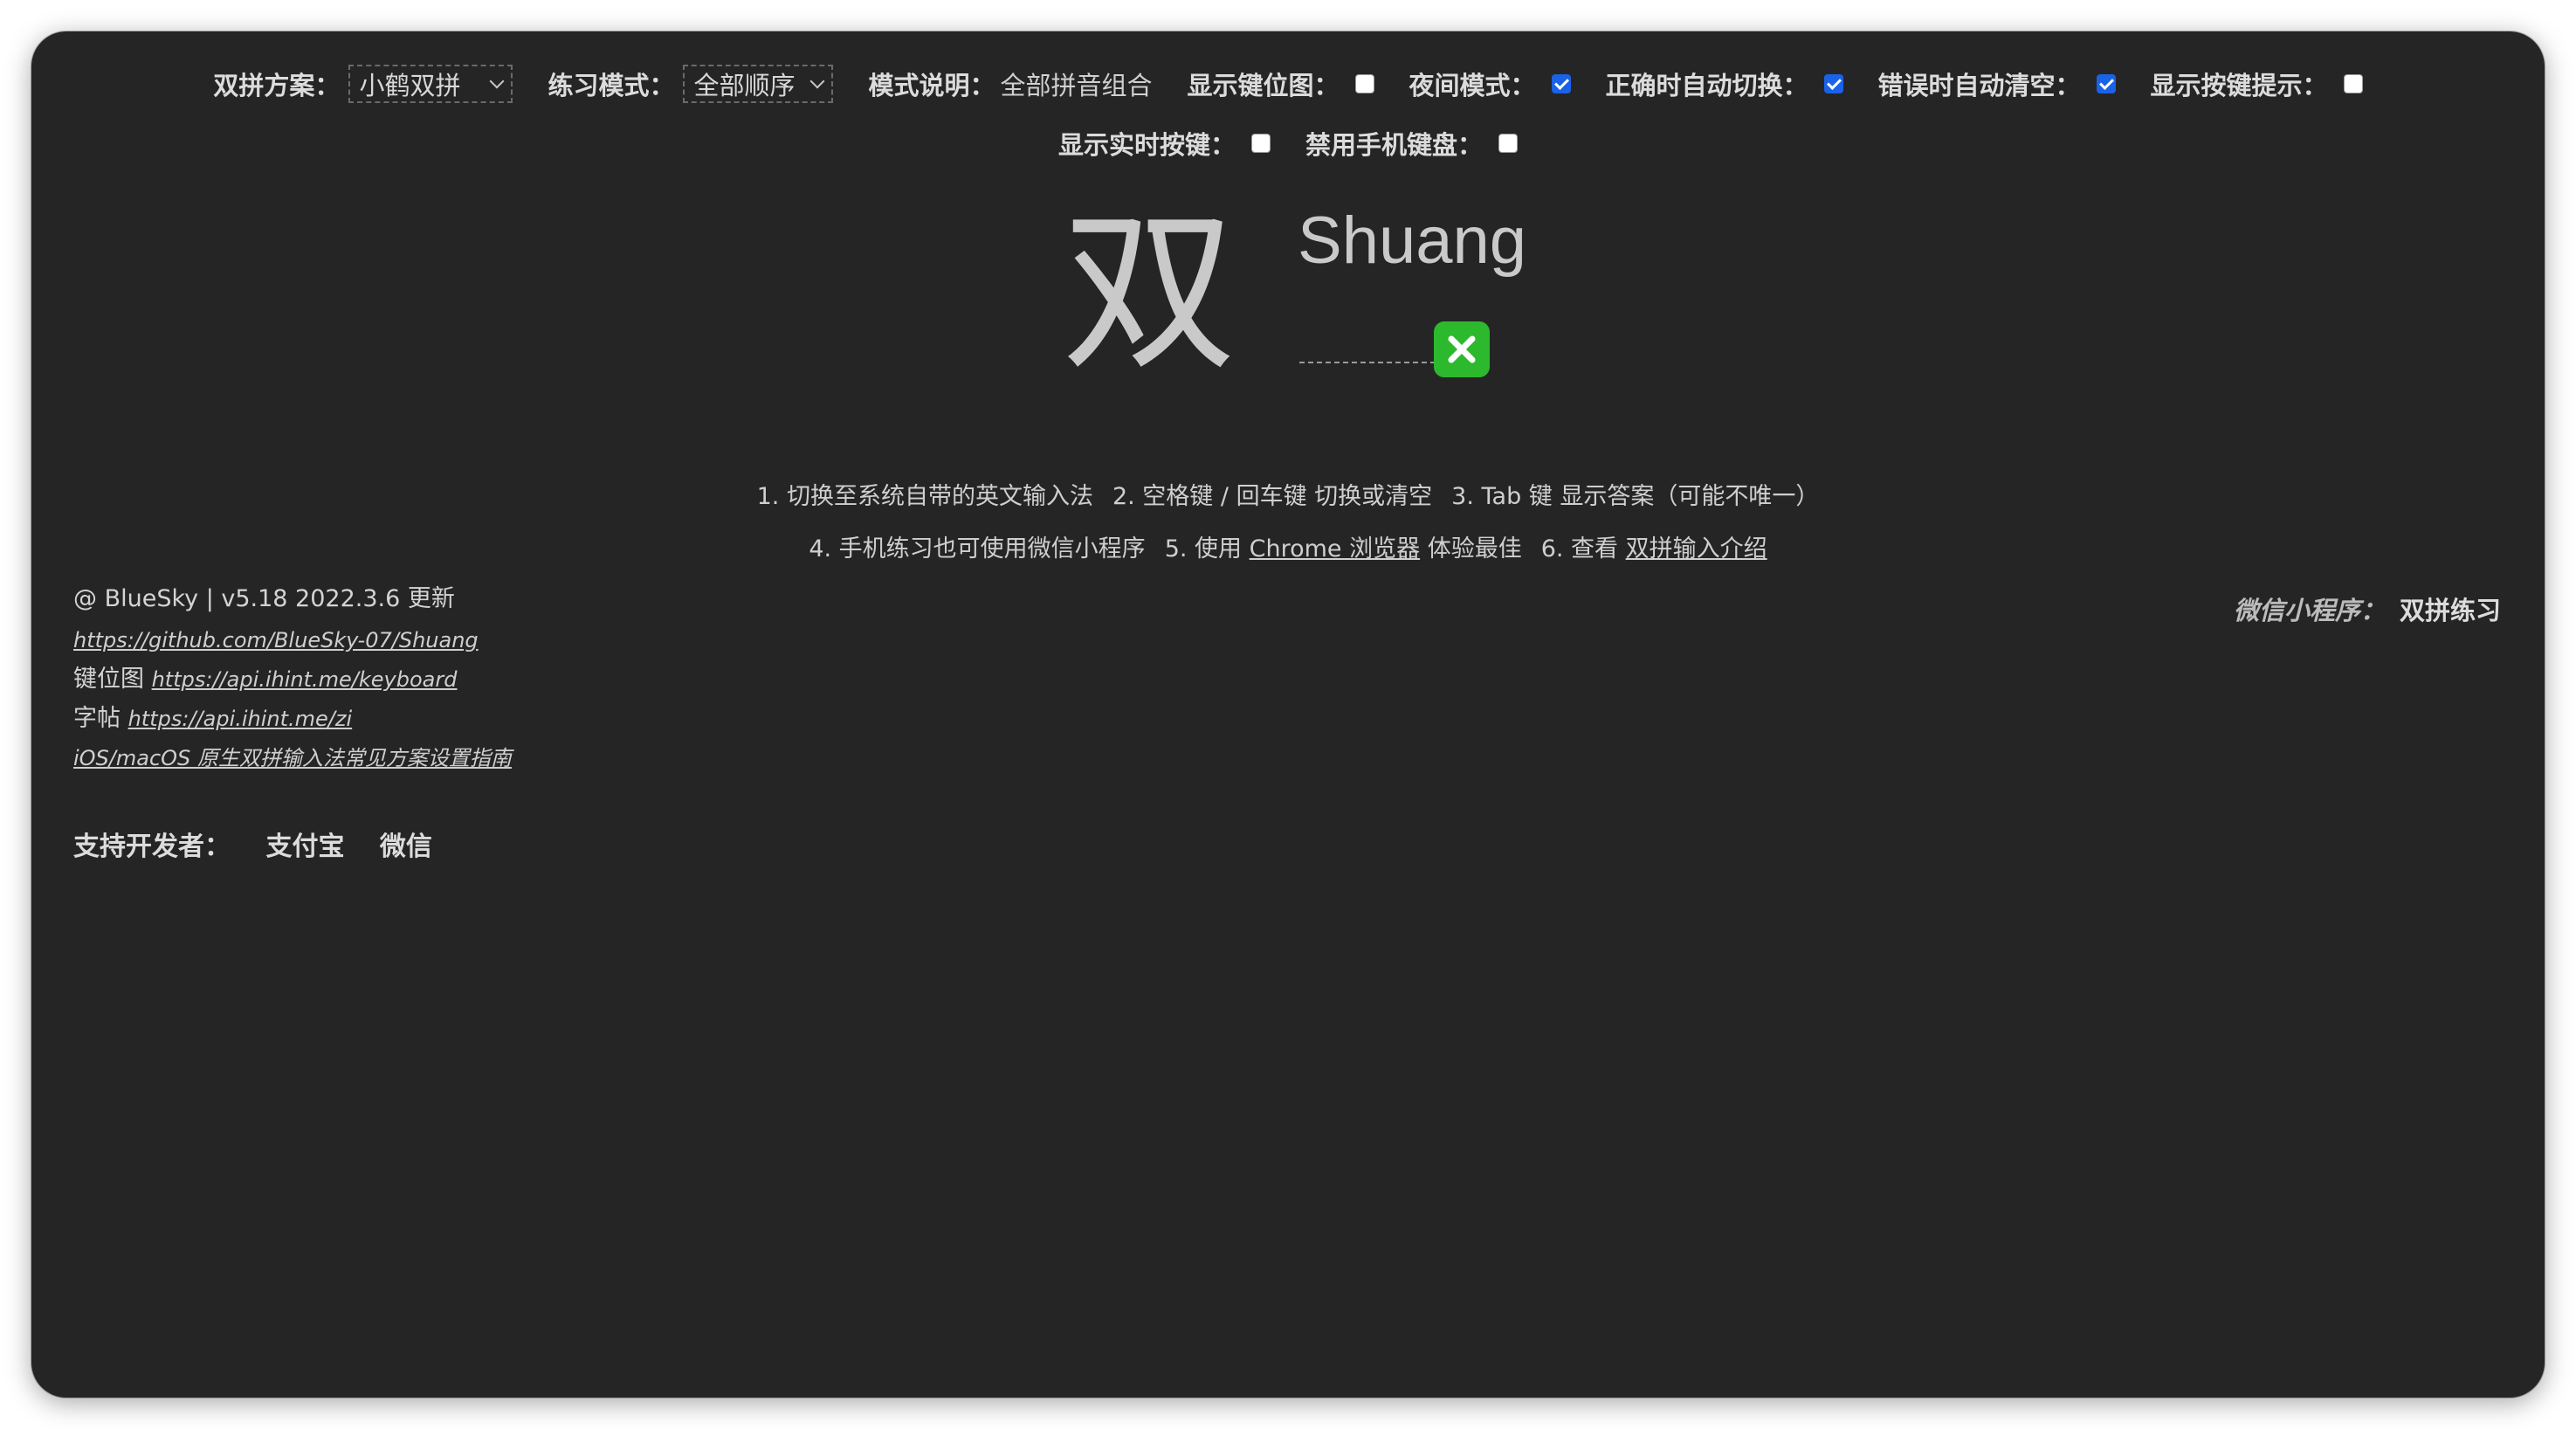  Describe the element at coordinates (1579, 549) in the screenshot. I see `tip-6-prefix: 6. 查看` at that location.